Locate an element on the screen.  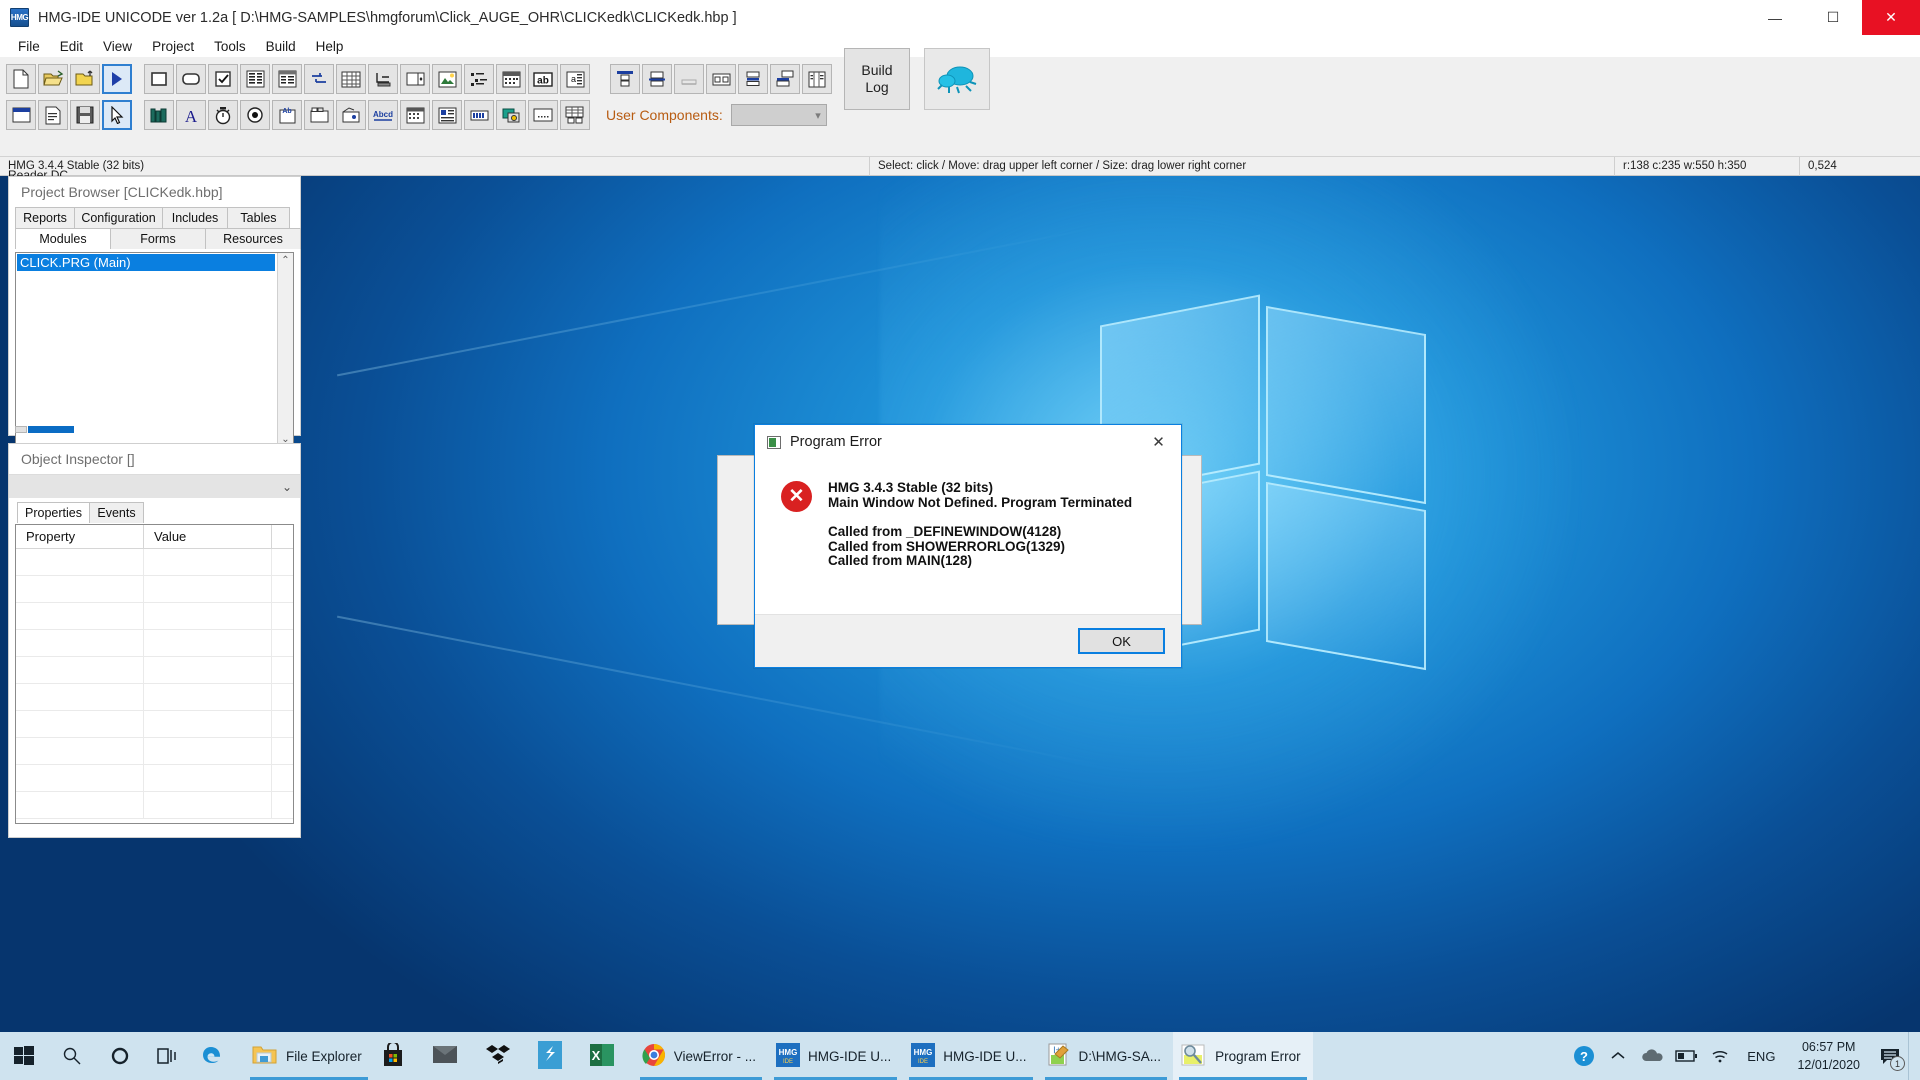
font-a-icon: A is located at coordinates (191, 115).